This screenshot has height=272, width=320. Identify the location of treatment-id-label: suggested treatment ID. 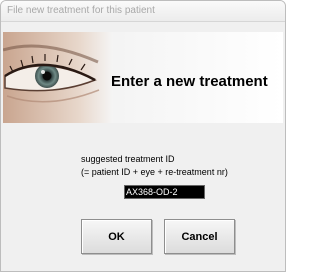
(128, 159).